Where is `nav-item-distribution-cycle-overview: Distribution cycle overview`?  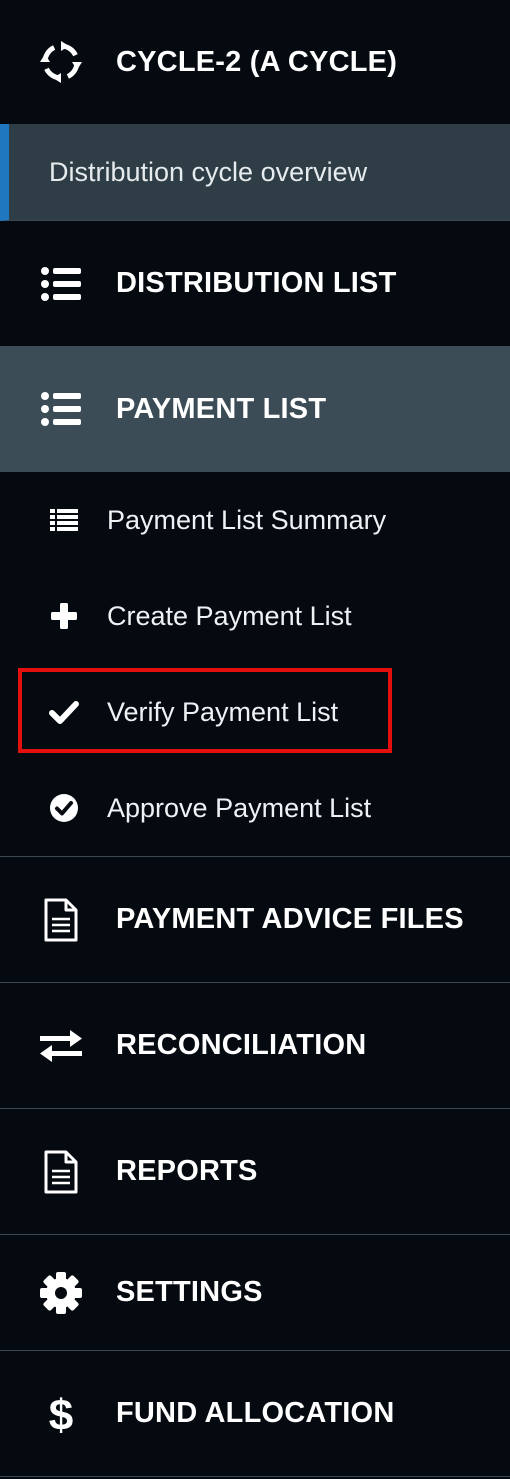
nav-item-distribution-cycle-overview: Distribution cycle overview is located at coordinates (255, 172).